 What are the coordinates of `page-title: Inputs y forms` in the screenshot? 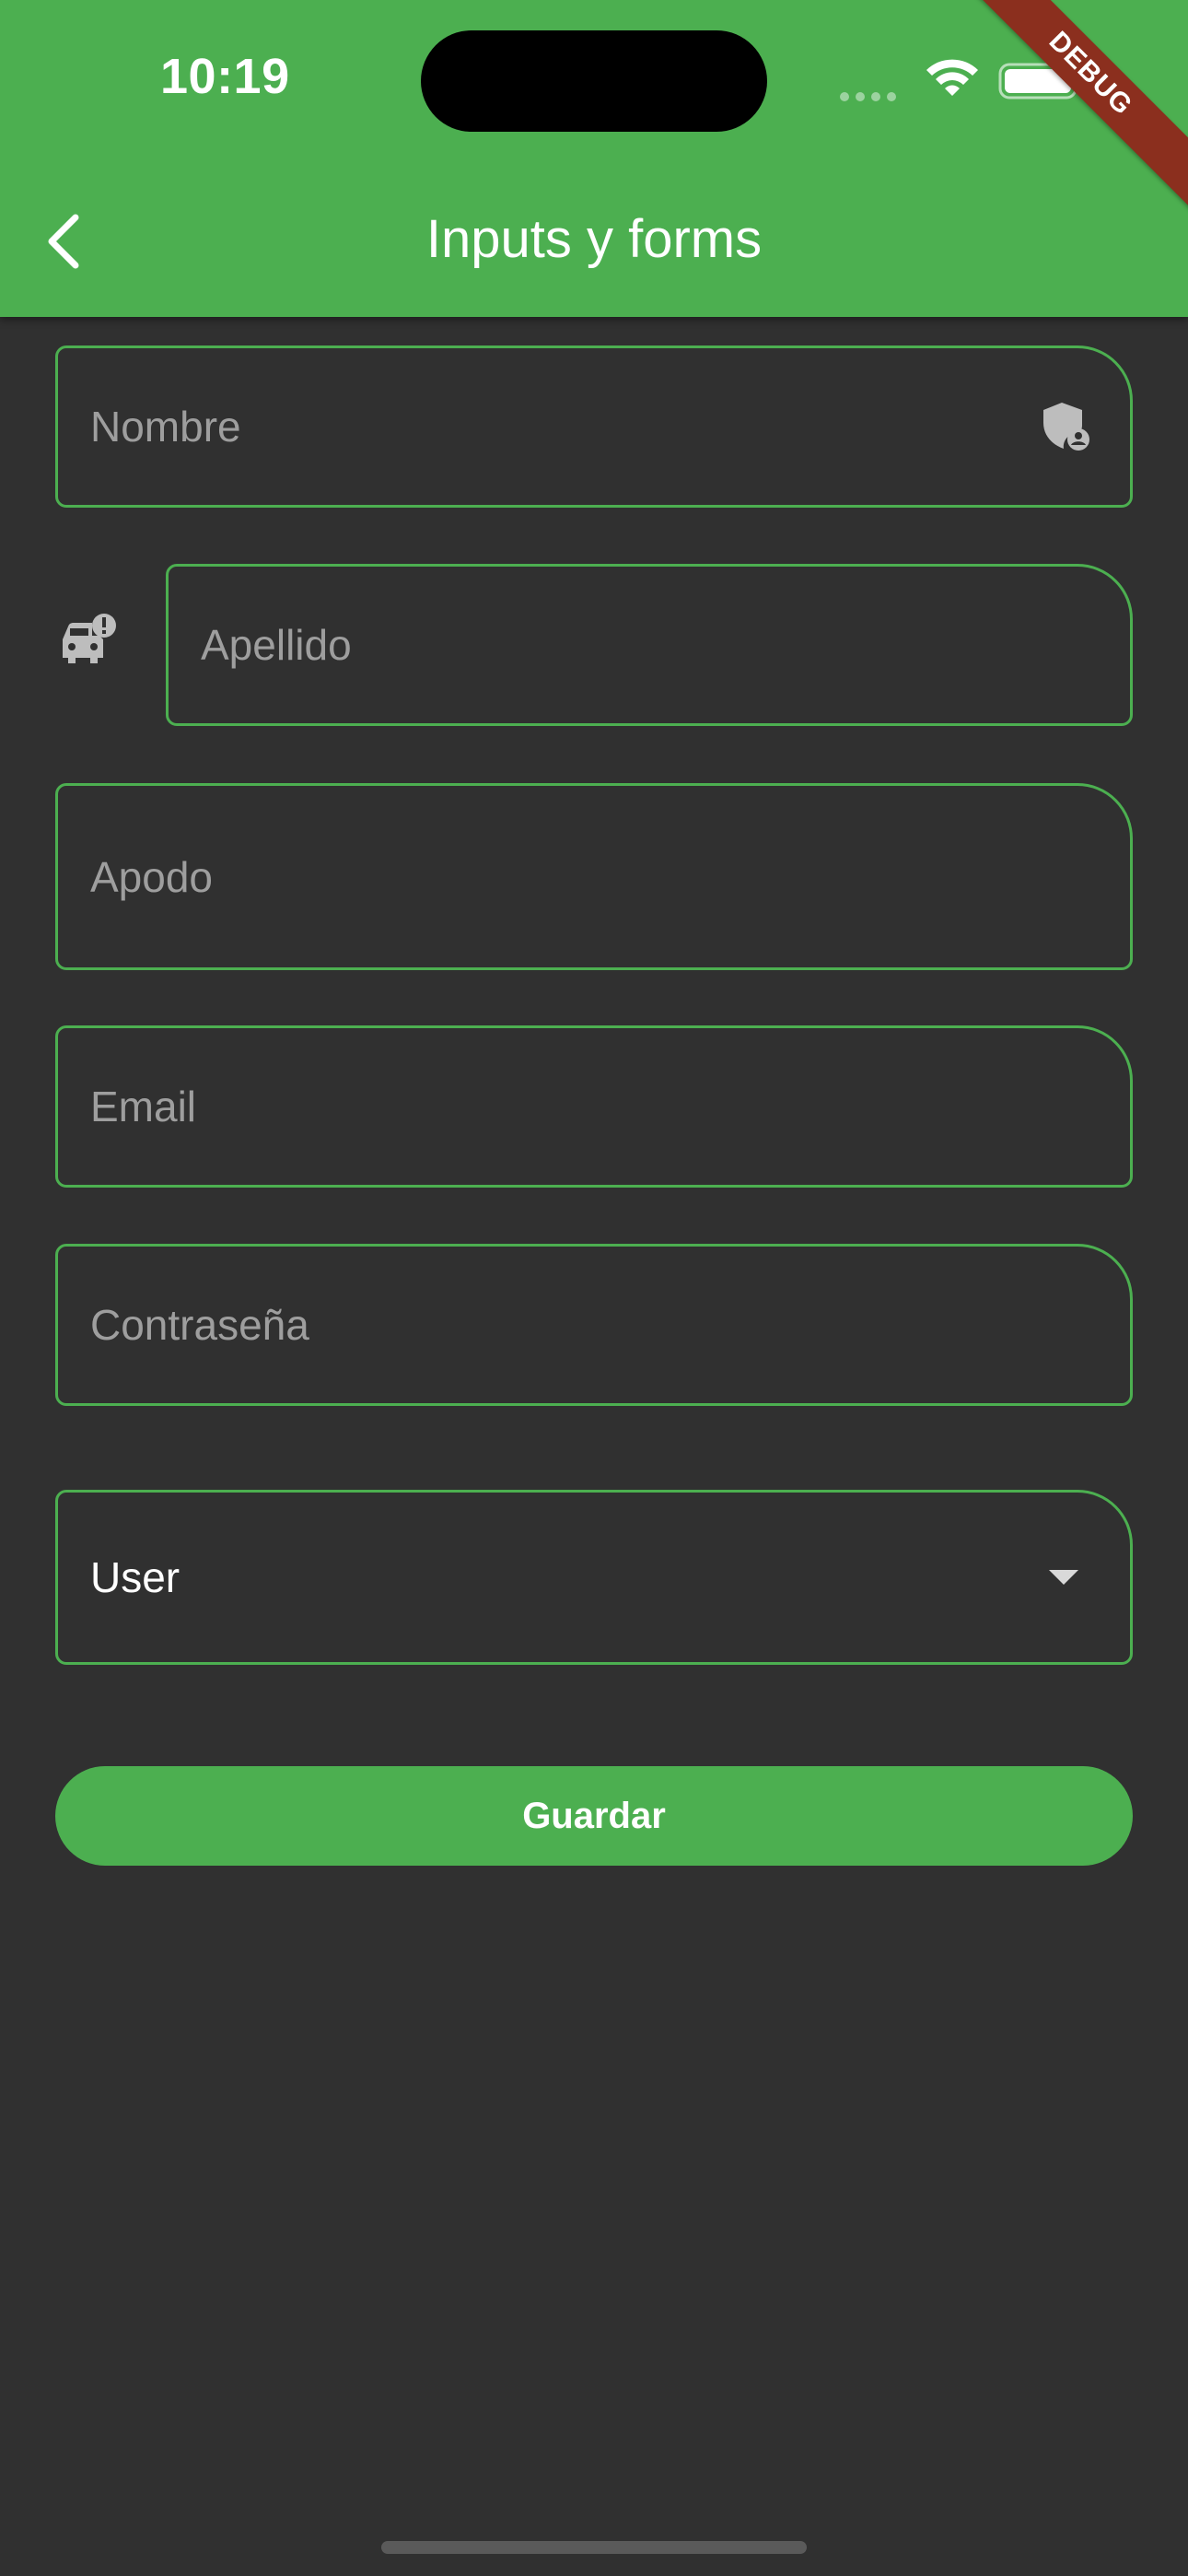 It's located at (594, 239).